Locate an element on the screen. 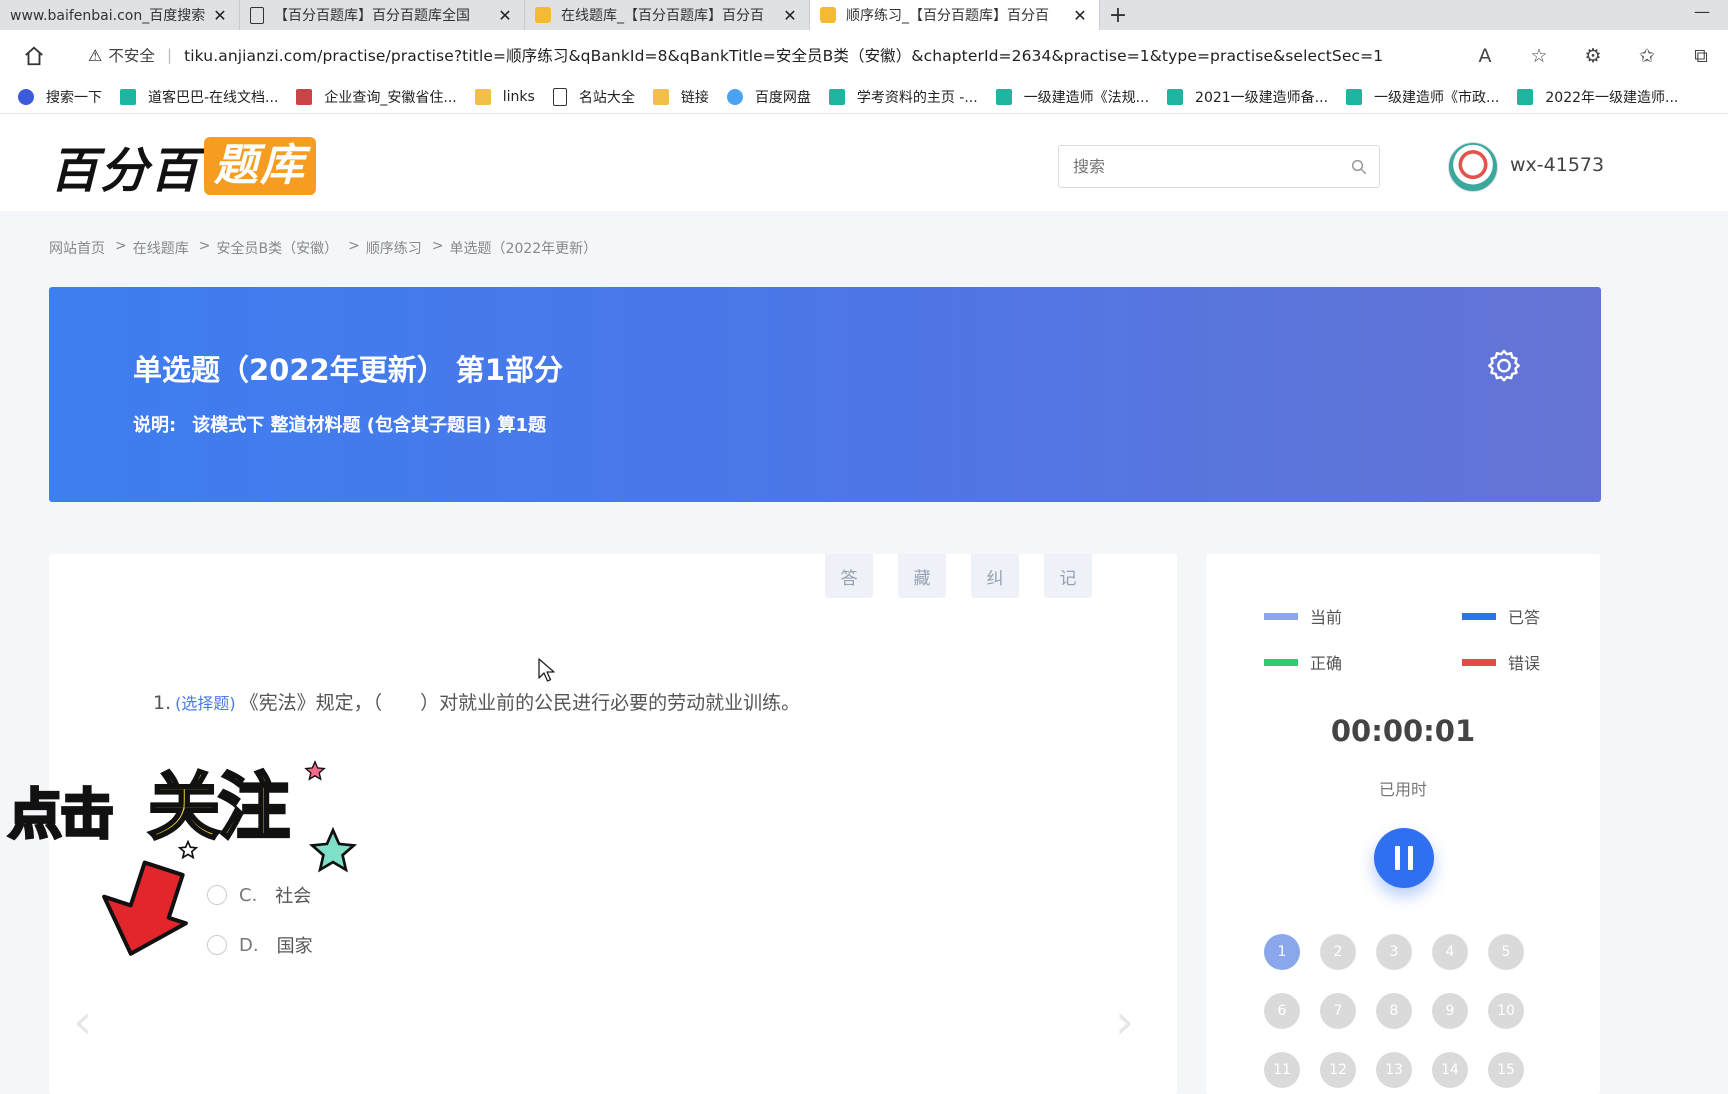 Image resolution: width=1728 pixels, height=1094 pixels. browser-tab-active: 顺序练习_【百分百题库】百分百 ✕ is located at coordinates (955, 15).